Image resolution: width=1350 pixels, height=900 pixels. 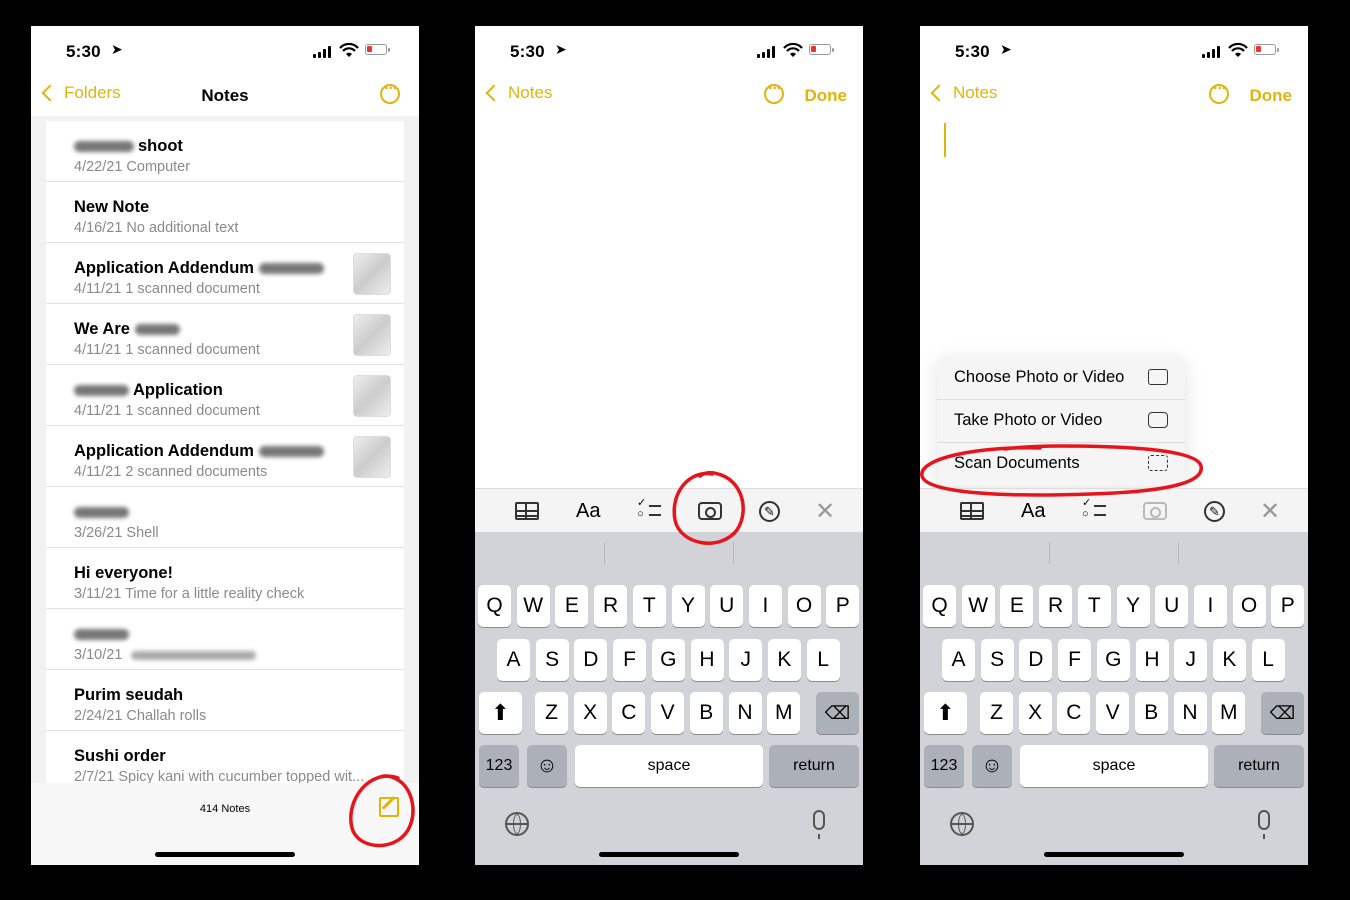 What do you see at coordinates (1061, 378) in the screenshot?
I see `choose-photo-menu-item: Choose Photo or Video` at bounding box center [1061, 378].